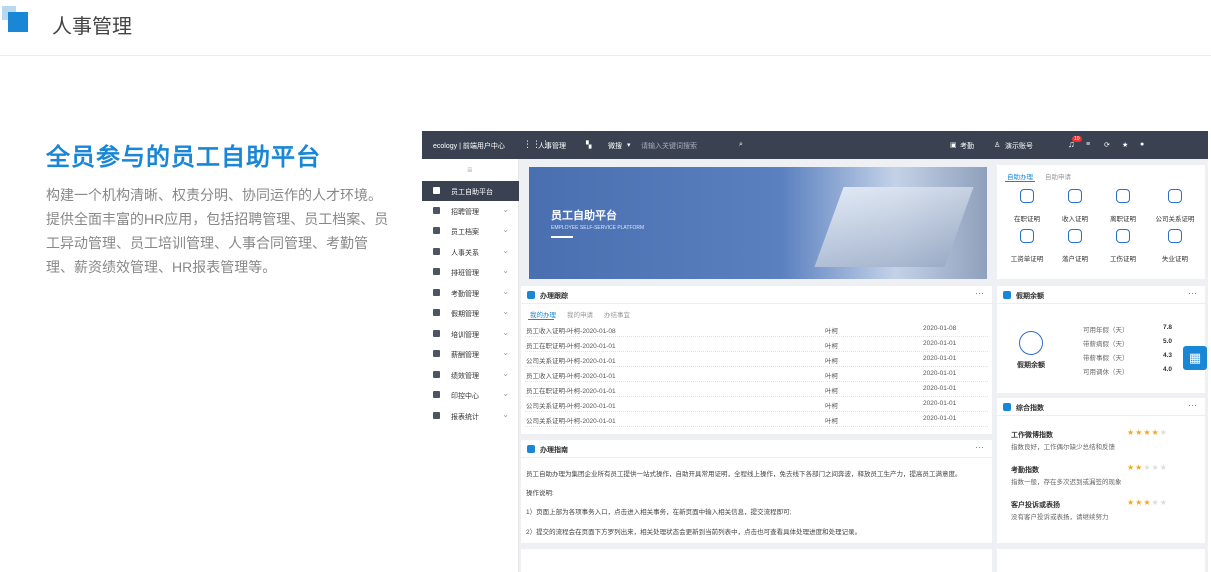 The image size is (1211, 572). Describe the element at coordinates (756, 374) in the screenshot. I see `table-row: 员工收入证明-叶柯-2020-01-01 叶柯 2020-01-01` at that location.